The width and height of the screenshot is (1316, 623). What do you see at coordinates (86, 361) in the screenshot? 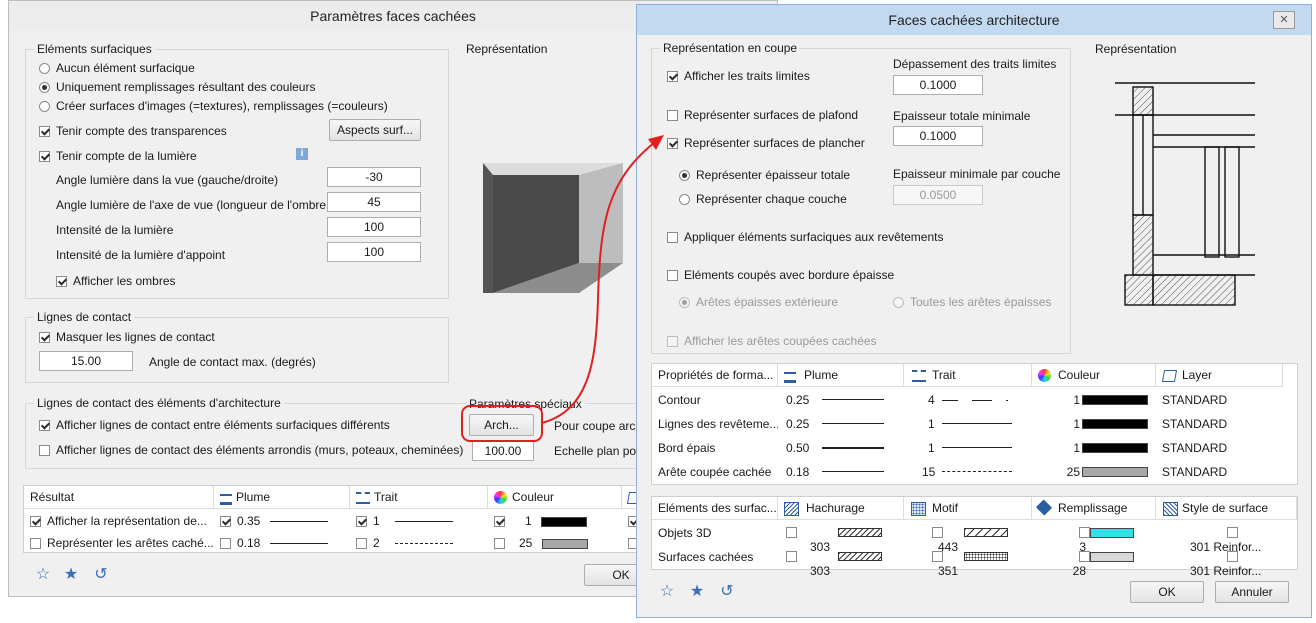
I see `contact-angle-input: 15.00` at bounding box center [86, 361].